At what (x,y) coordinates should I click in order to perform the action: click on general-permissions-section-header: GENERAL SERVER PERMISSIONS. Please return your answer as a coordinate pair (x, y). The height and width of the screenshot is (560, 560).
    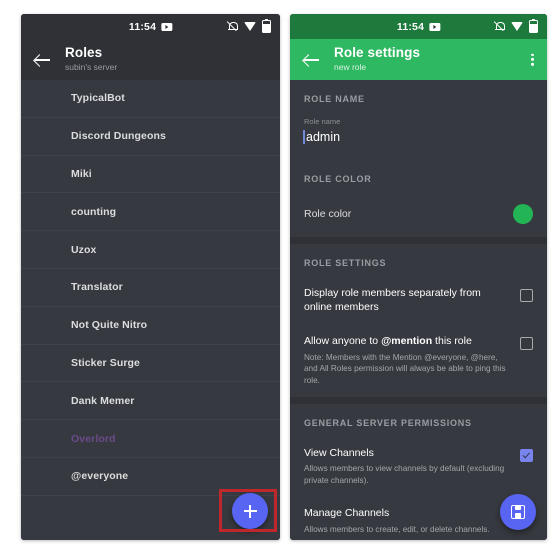
    Looking at the image, I should click on (388, 422).